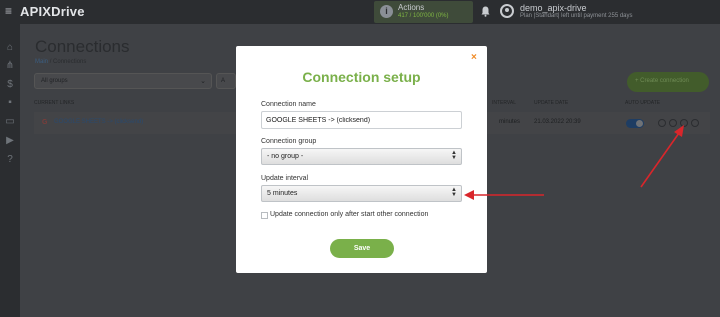  I want to click on connection-group-value: - no group -, so click(285, 156).